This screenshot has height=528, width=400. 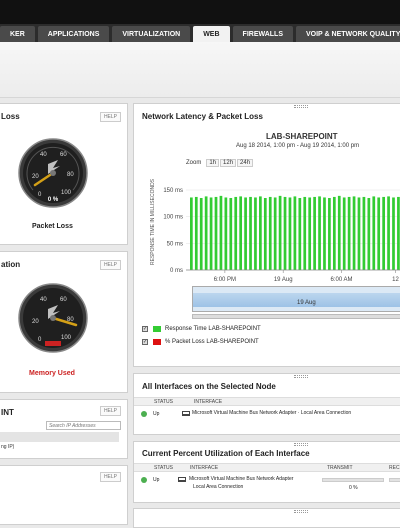 What do you see at coordinates (340, 468) in the screenshot?
I see `column-header: TRANSMIT` at bounding box center [340, 468].